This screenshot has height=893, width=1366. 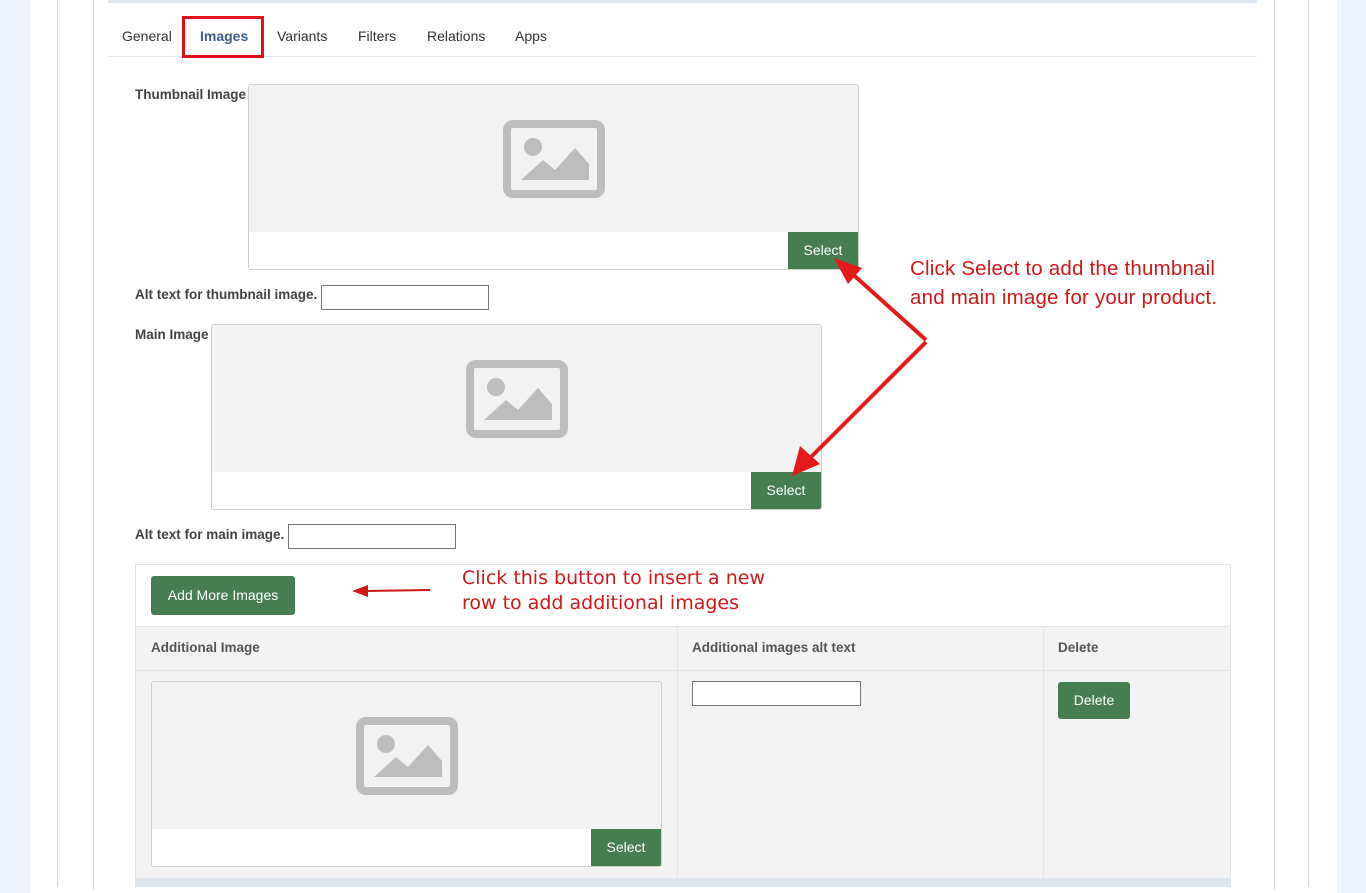 What do you see at coordinates (776, 693) in the screenshot?
I see `additional-image-alt-input` at bounding box center [776, 693].